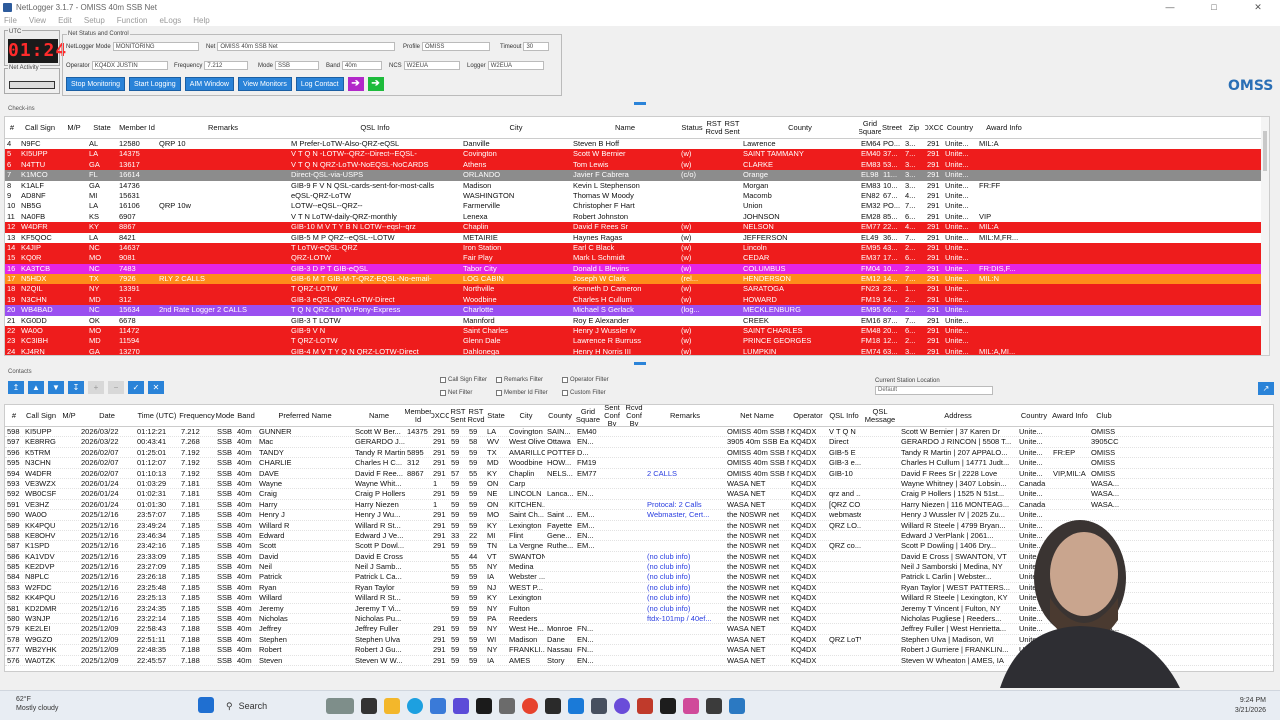 This screenshot has height=720, width=1280. I want to click on contacts-col-header: Name, so click(379, 415).